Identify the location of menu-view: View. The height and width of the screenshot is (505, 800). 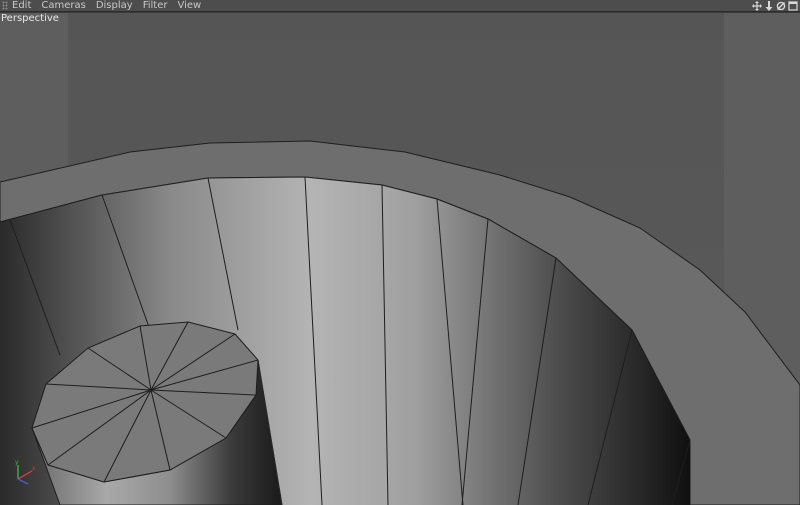
(189, 6).